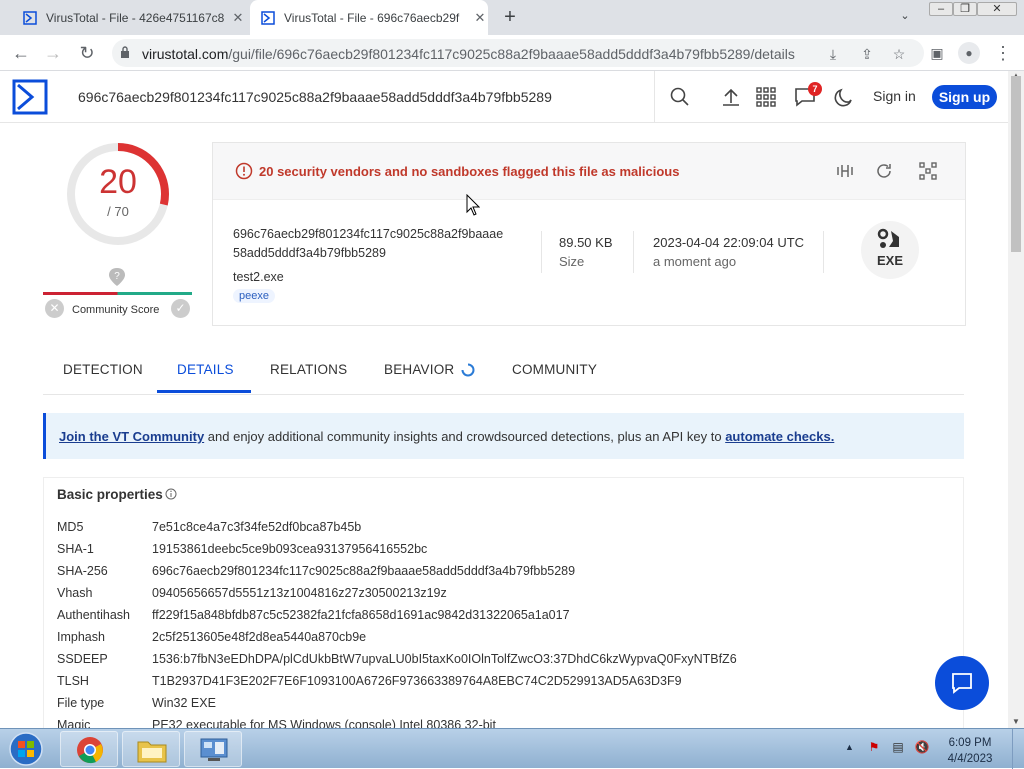 The image size is (1024, 769). What do you see at coordinates (238, 18) in the screenshot?
I see `close-tab-1-icon: ✕` at bounding box center [238, 18].